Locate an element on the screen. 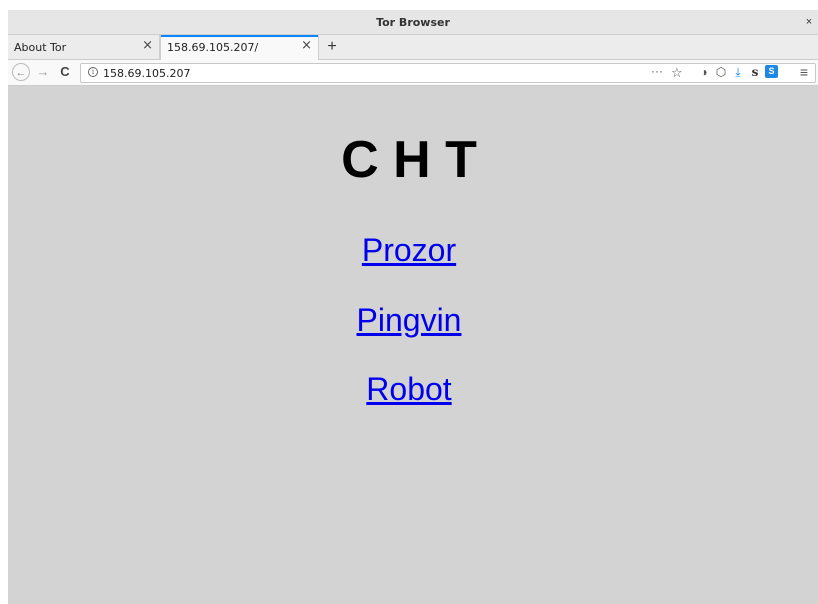 This screenshot has width=818, height=604. bookmark-star-icon: ☆ is located at coordinates (677, 73).